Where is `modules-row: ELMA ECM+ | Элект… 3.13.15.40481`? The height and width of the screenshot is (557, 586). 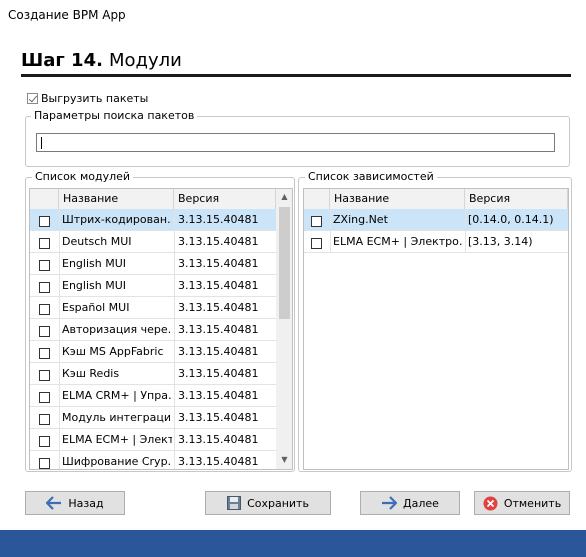 modules-row: ELMA ECM+ | Элект… 3.13.15.40481 is located at coordinates (153, 440).